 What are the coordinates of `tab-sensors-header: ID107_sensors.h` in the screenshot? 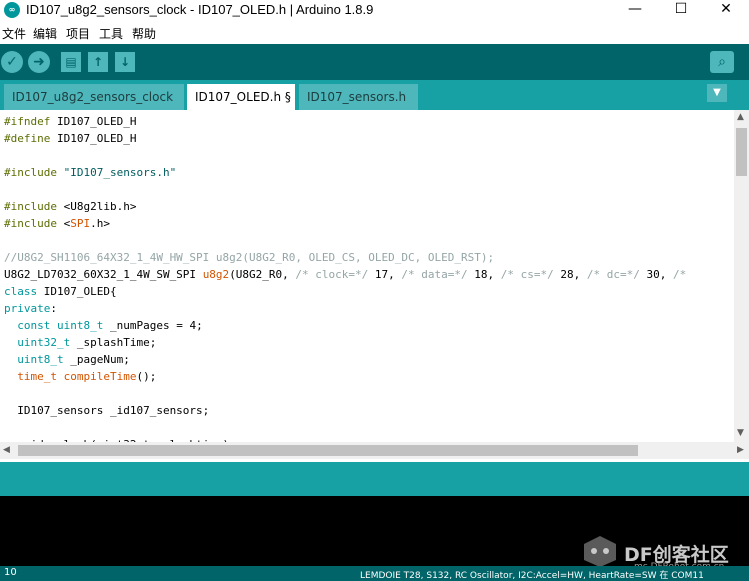 It's located at (358, 97).